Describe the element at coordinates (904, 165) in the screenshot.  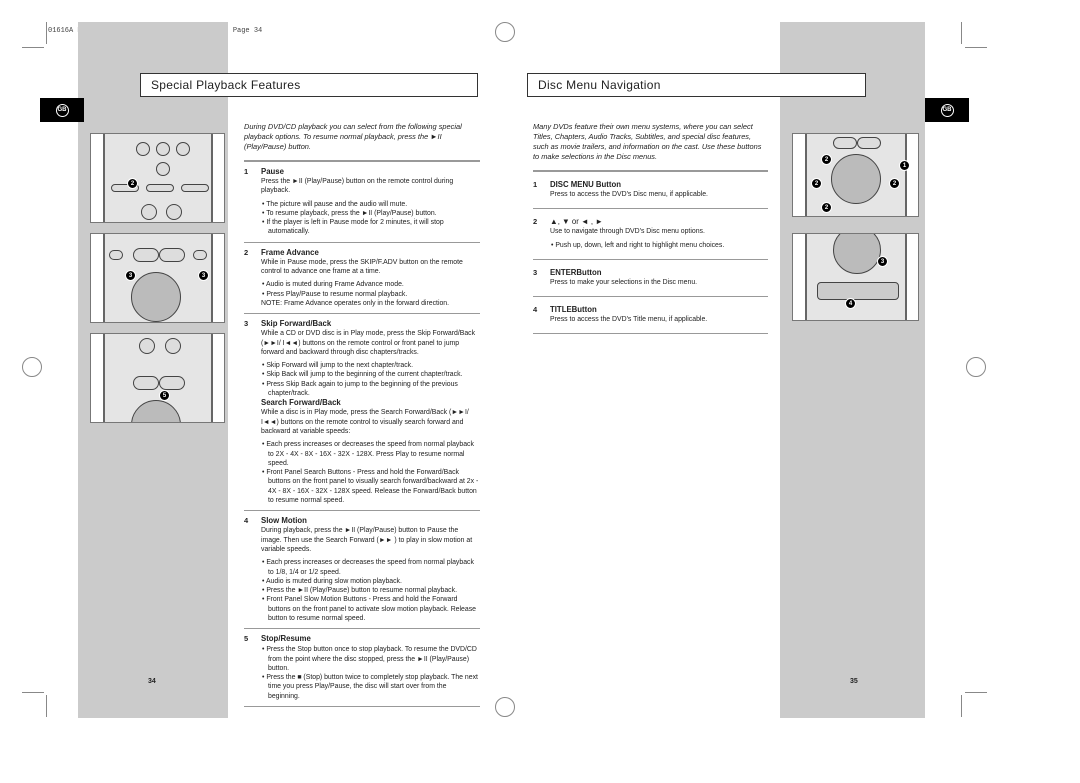
I see `callout-marker: 1` at that location.